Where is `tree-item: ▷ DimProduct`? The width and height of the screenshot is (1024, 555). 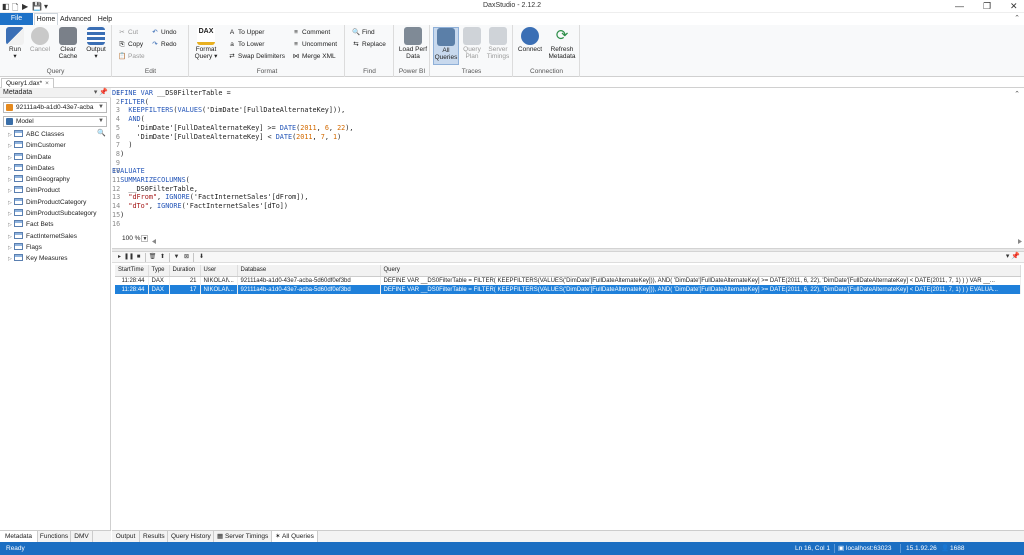
tree-item: ▷ DimProduct is located at coordinates (55, 190).